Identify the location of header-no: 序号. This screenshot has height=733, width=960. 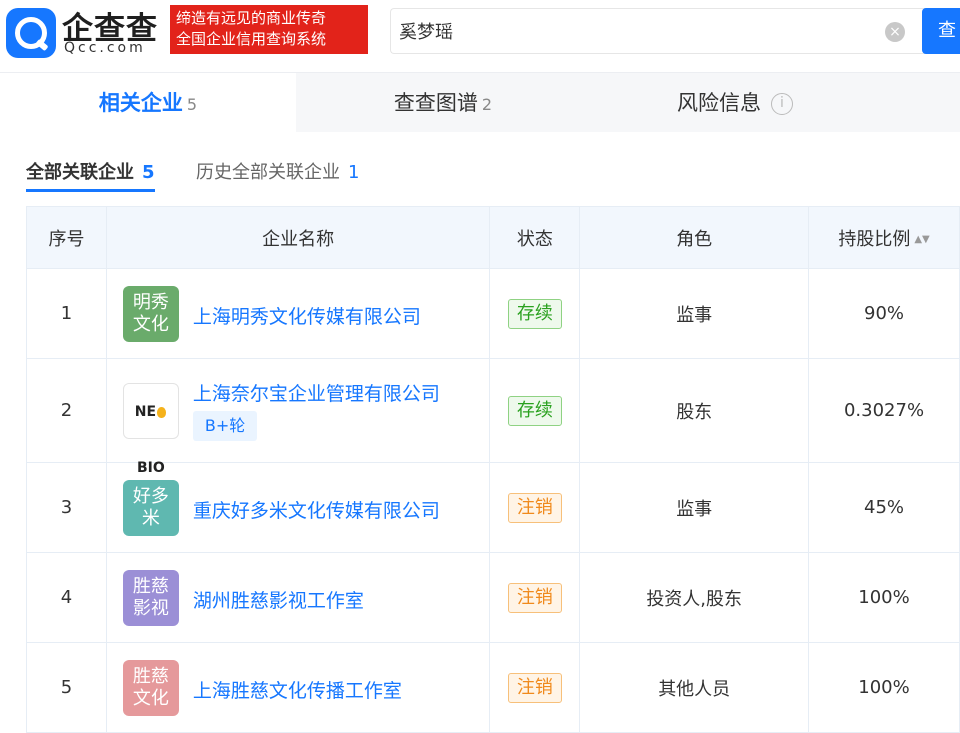
(66, 237).